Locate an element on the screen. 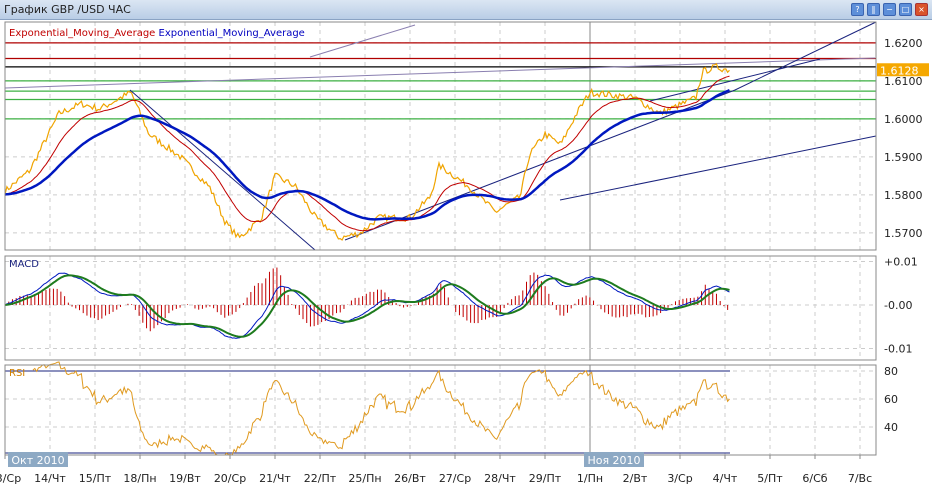  window-titlebar: График GBP /USD ЧАС ? ‖ − □ × is located at coordinates (466, 10).